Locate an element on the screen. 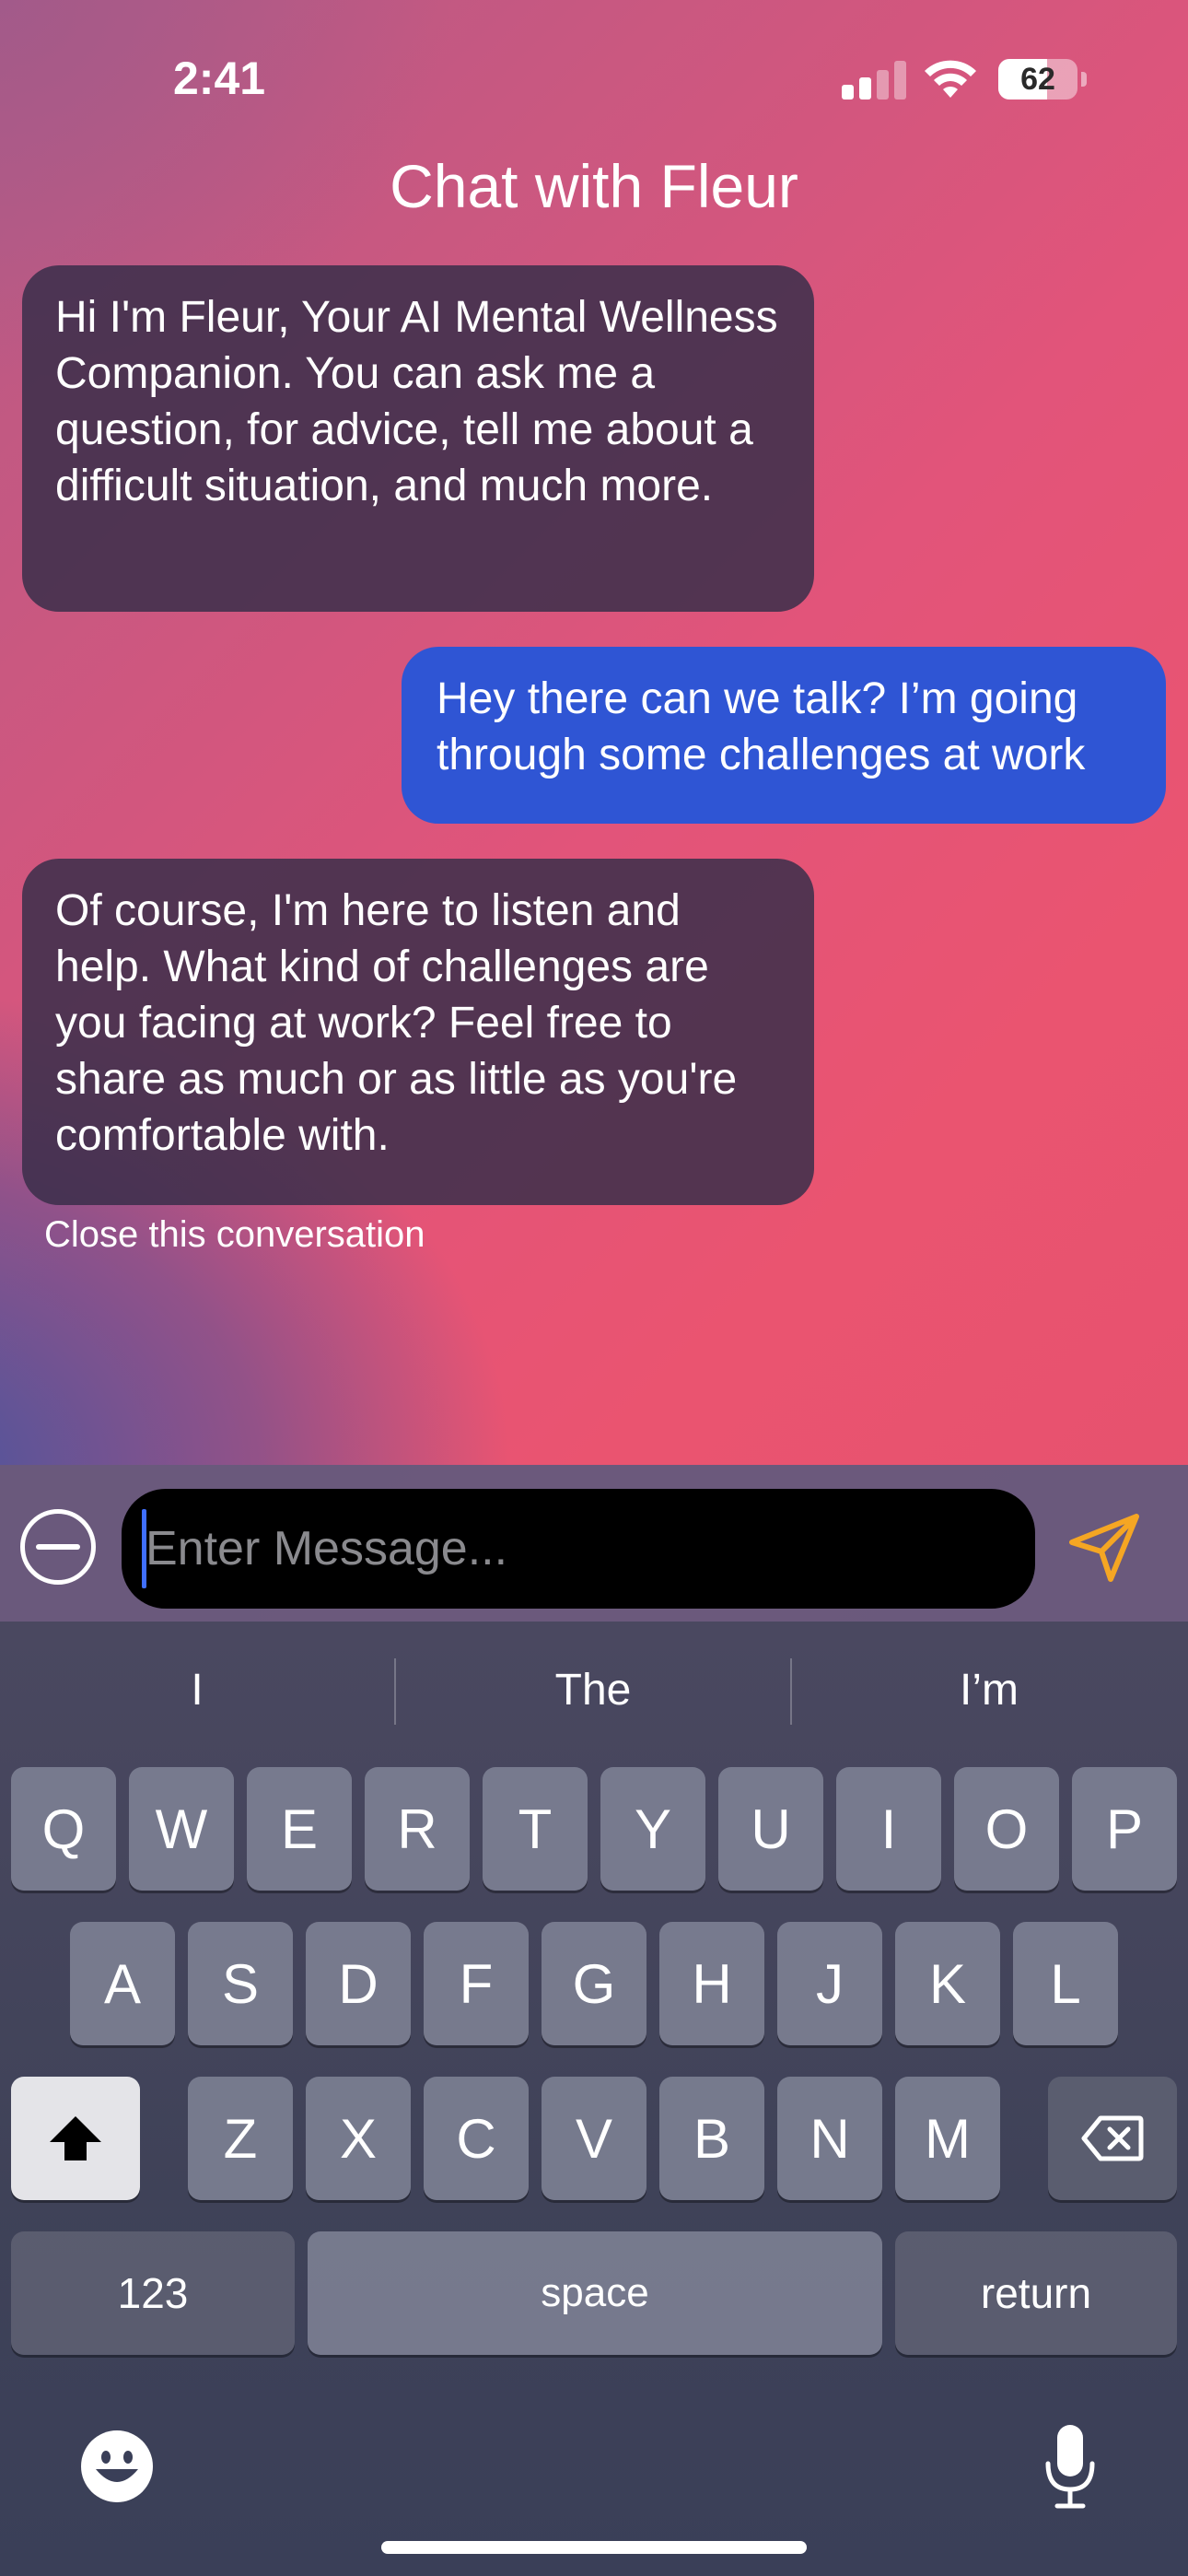 The height and width of the screenshot is (2576, 1188). numbers-key: 123 is located at coordinates (153, 2293).